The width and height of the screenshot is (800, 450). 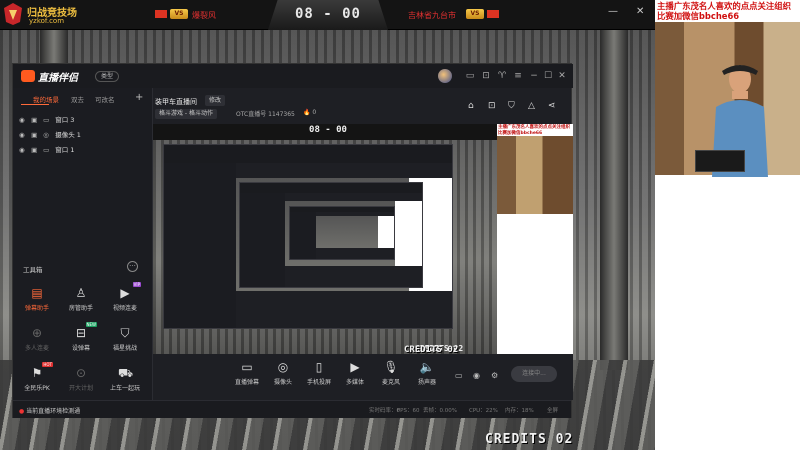 I want to click on preview-webcam-caption: 主播广东茂名人喜欢的点点关注组织比赛加微信bbche66, so click(x=534, y=130).